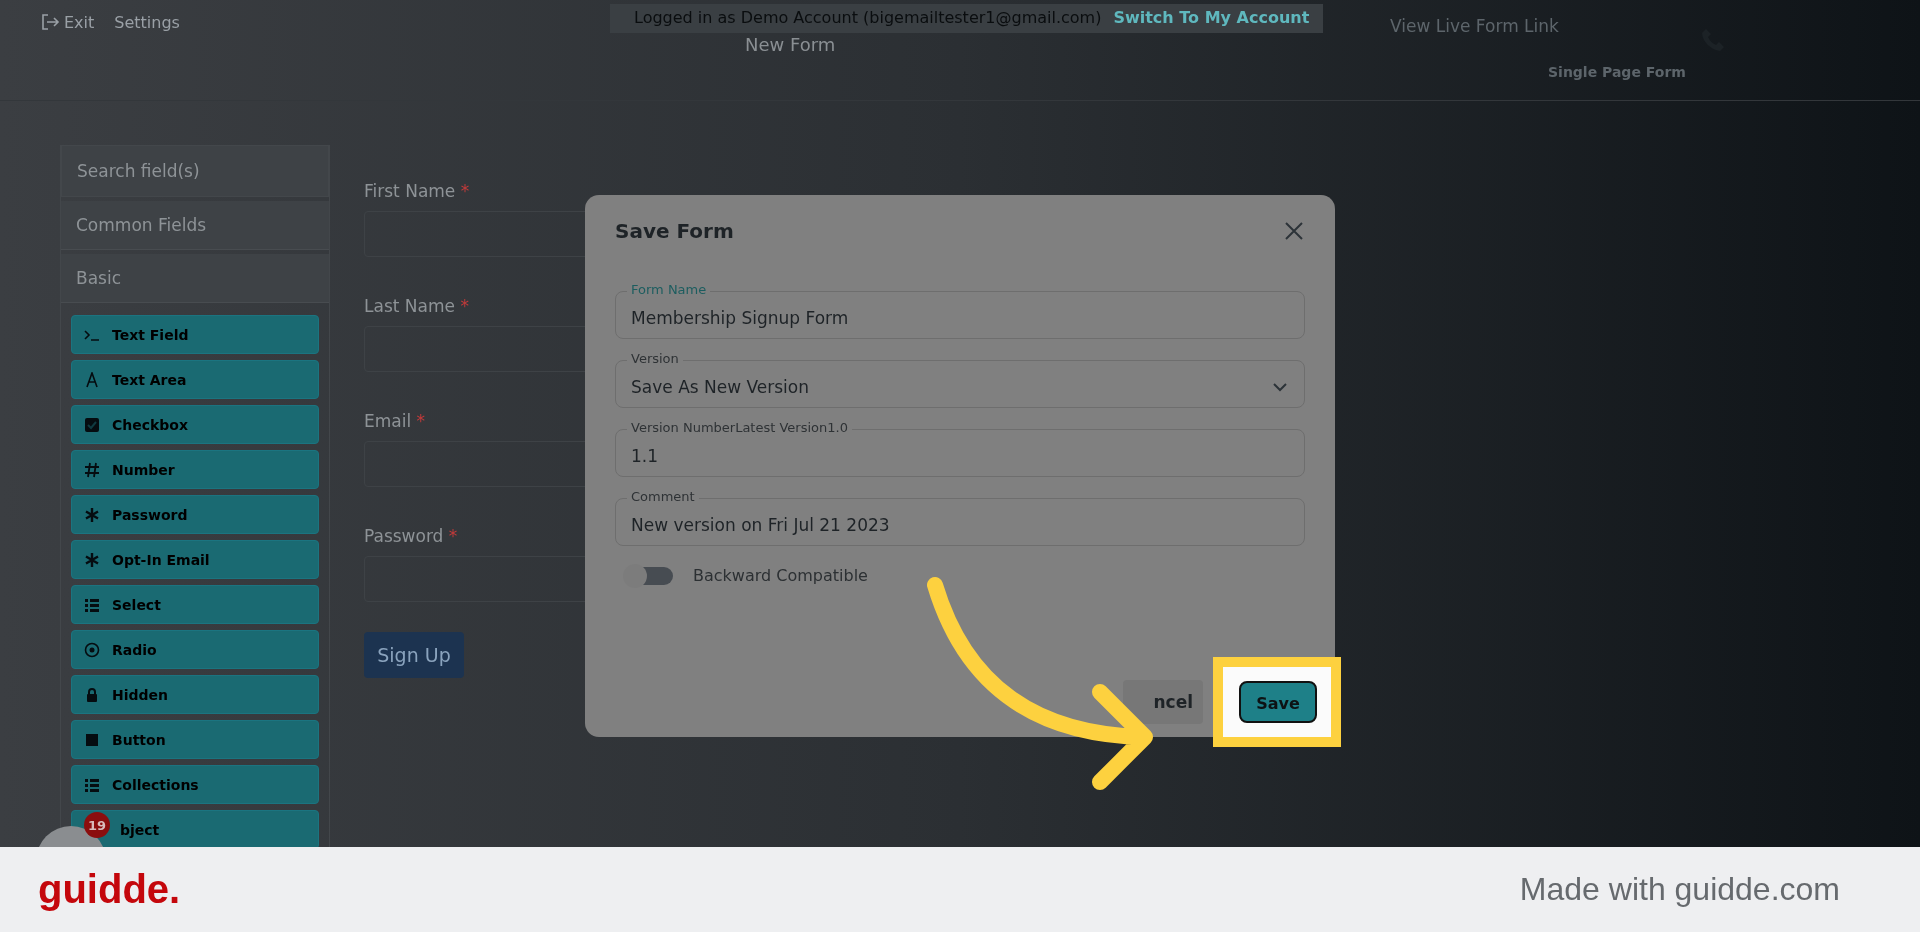  I want to click on sign-up-button: Sign Up, so click(414, 655).